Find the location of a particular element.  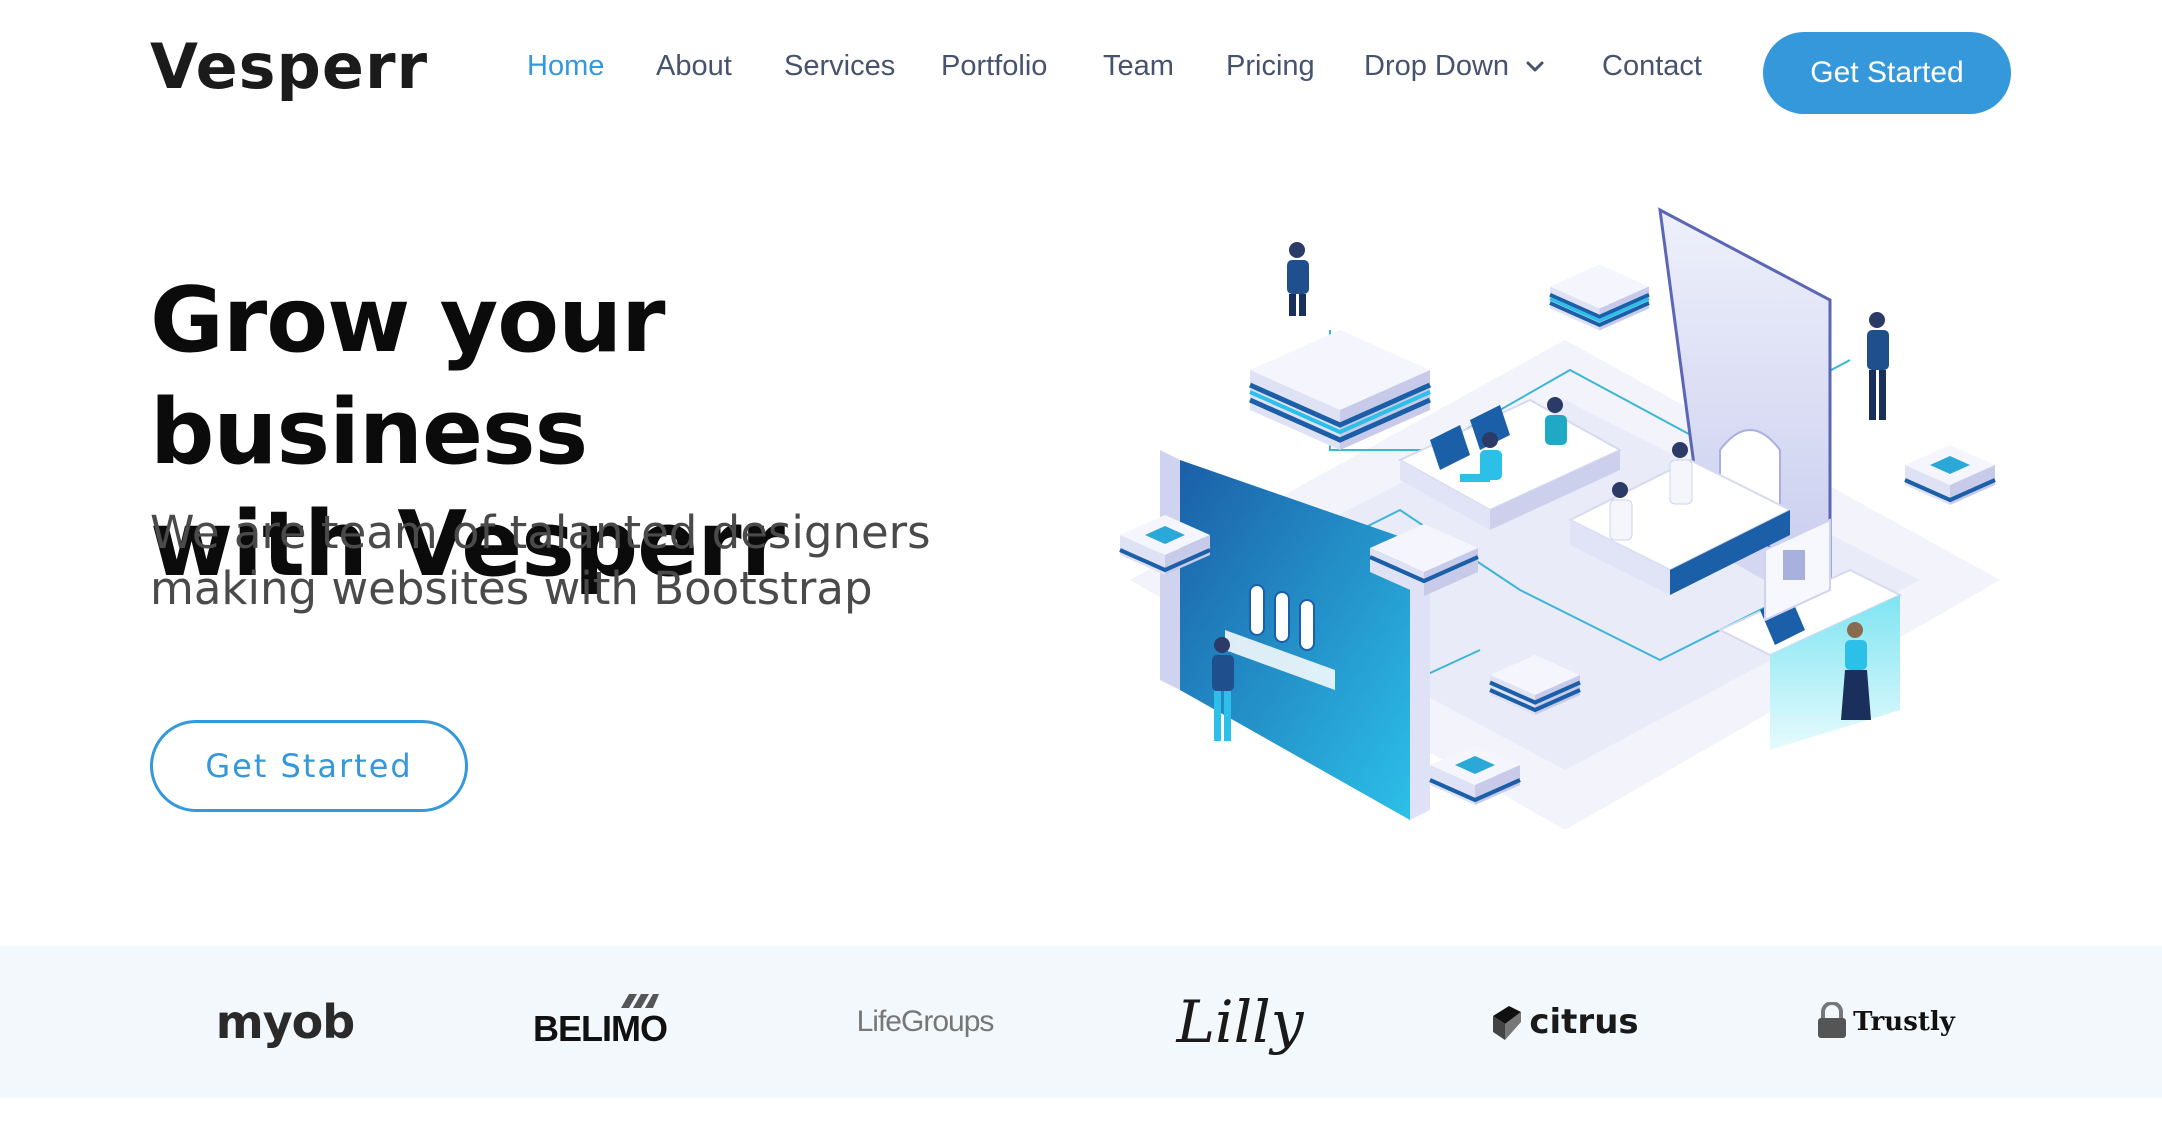

client-logo-text: Trustly is located at coordinates (1904, 1022).